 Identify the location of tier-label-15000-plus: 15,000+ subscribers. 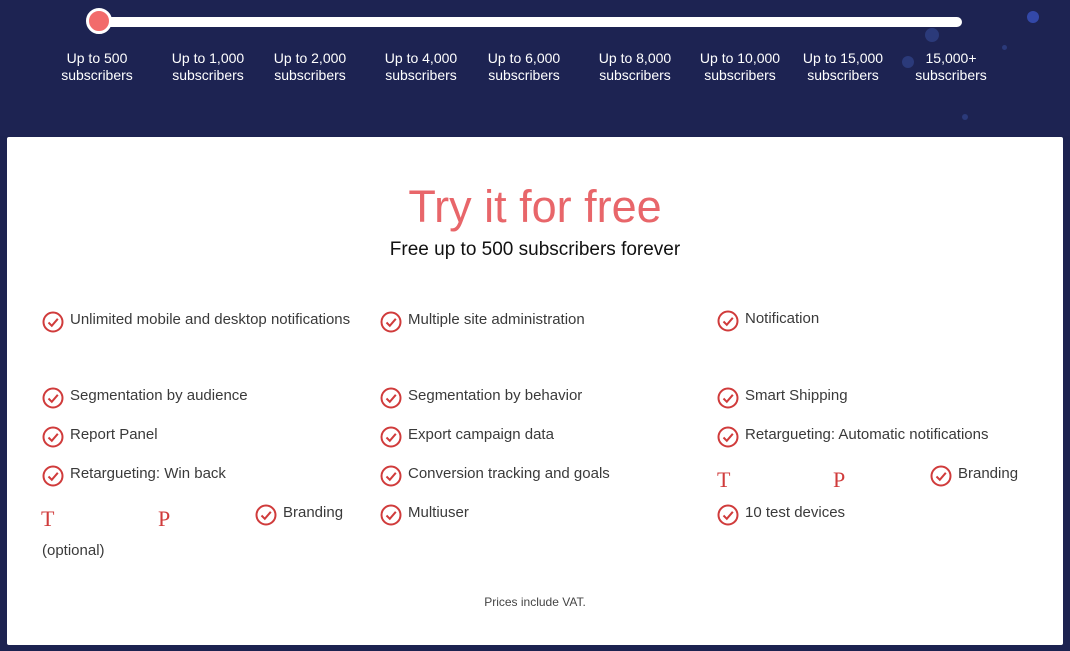
(951, 67).